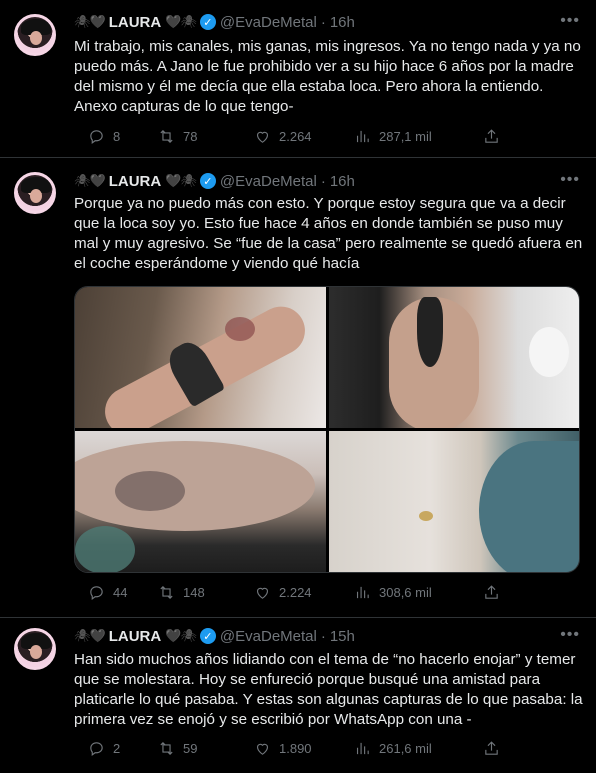 The width and height of the screenshot is (596, 773). Describe the element at coordinates (117, 748) in the screenshot. I see `reply-count: 2` at that location.